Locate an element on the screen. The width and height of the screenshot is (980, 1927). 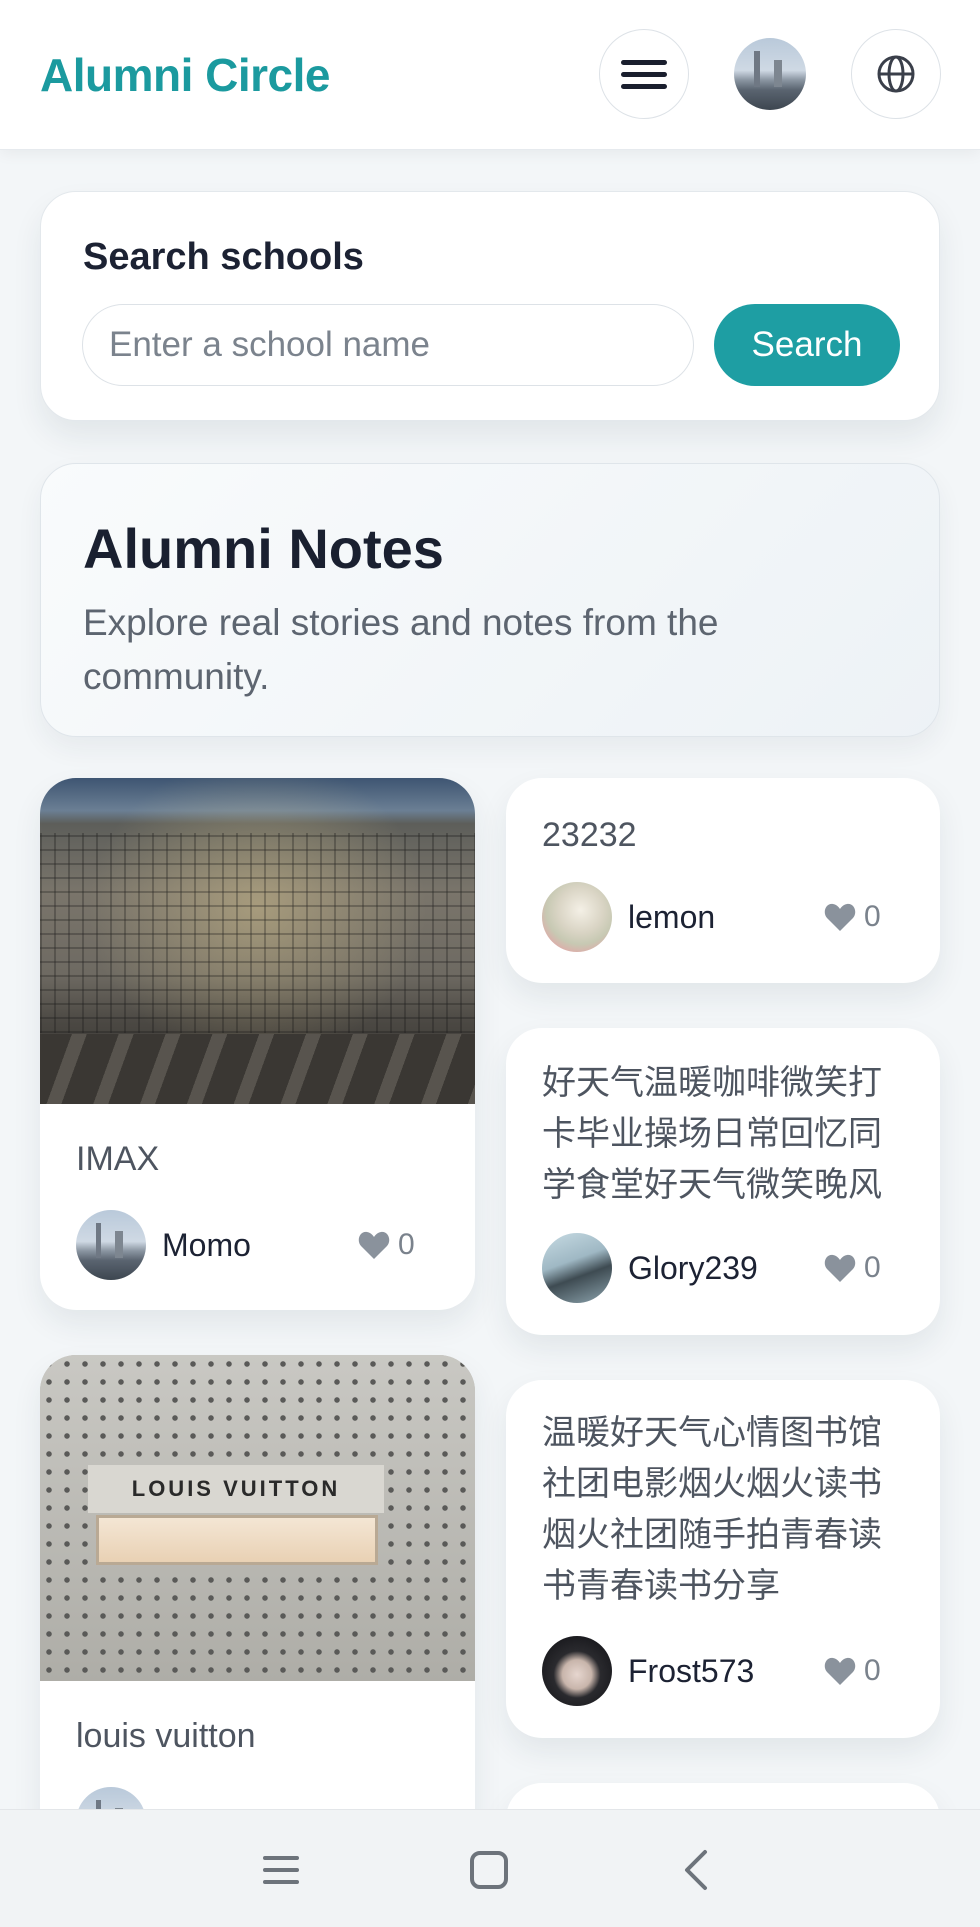
recent-apps-icon is located at coordinates (281, 1870).